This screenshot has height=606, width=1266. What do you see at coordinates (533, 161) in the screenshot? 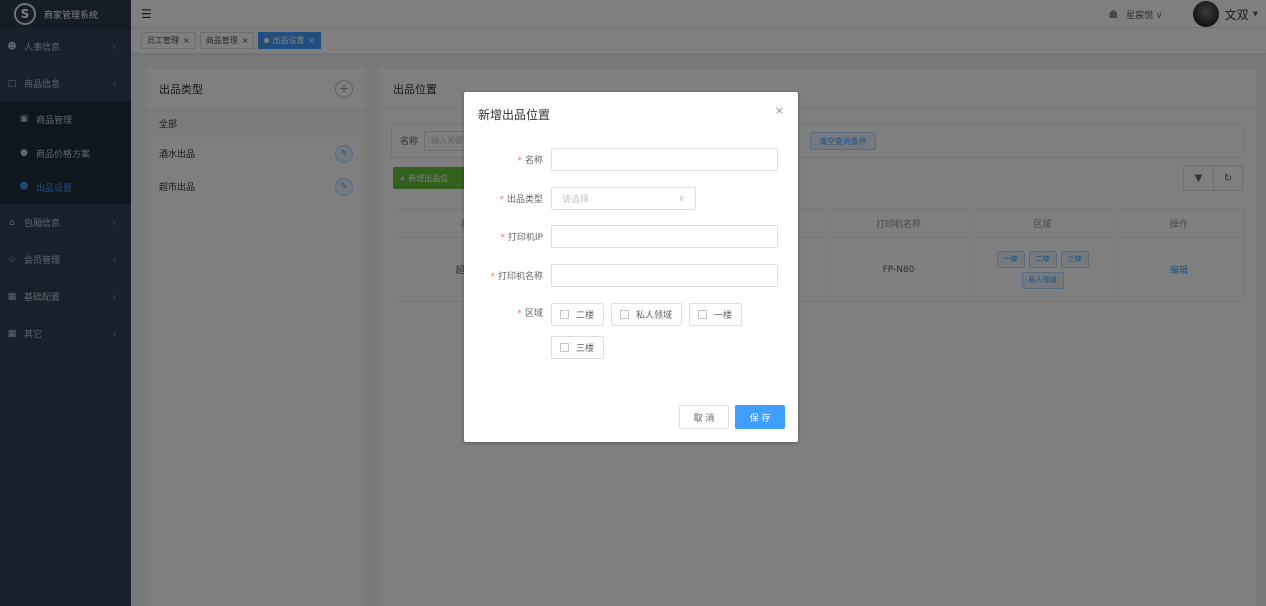
I see `form-label-text: 名称` at bounding box center [533, 161].